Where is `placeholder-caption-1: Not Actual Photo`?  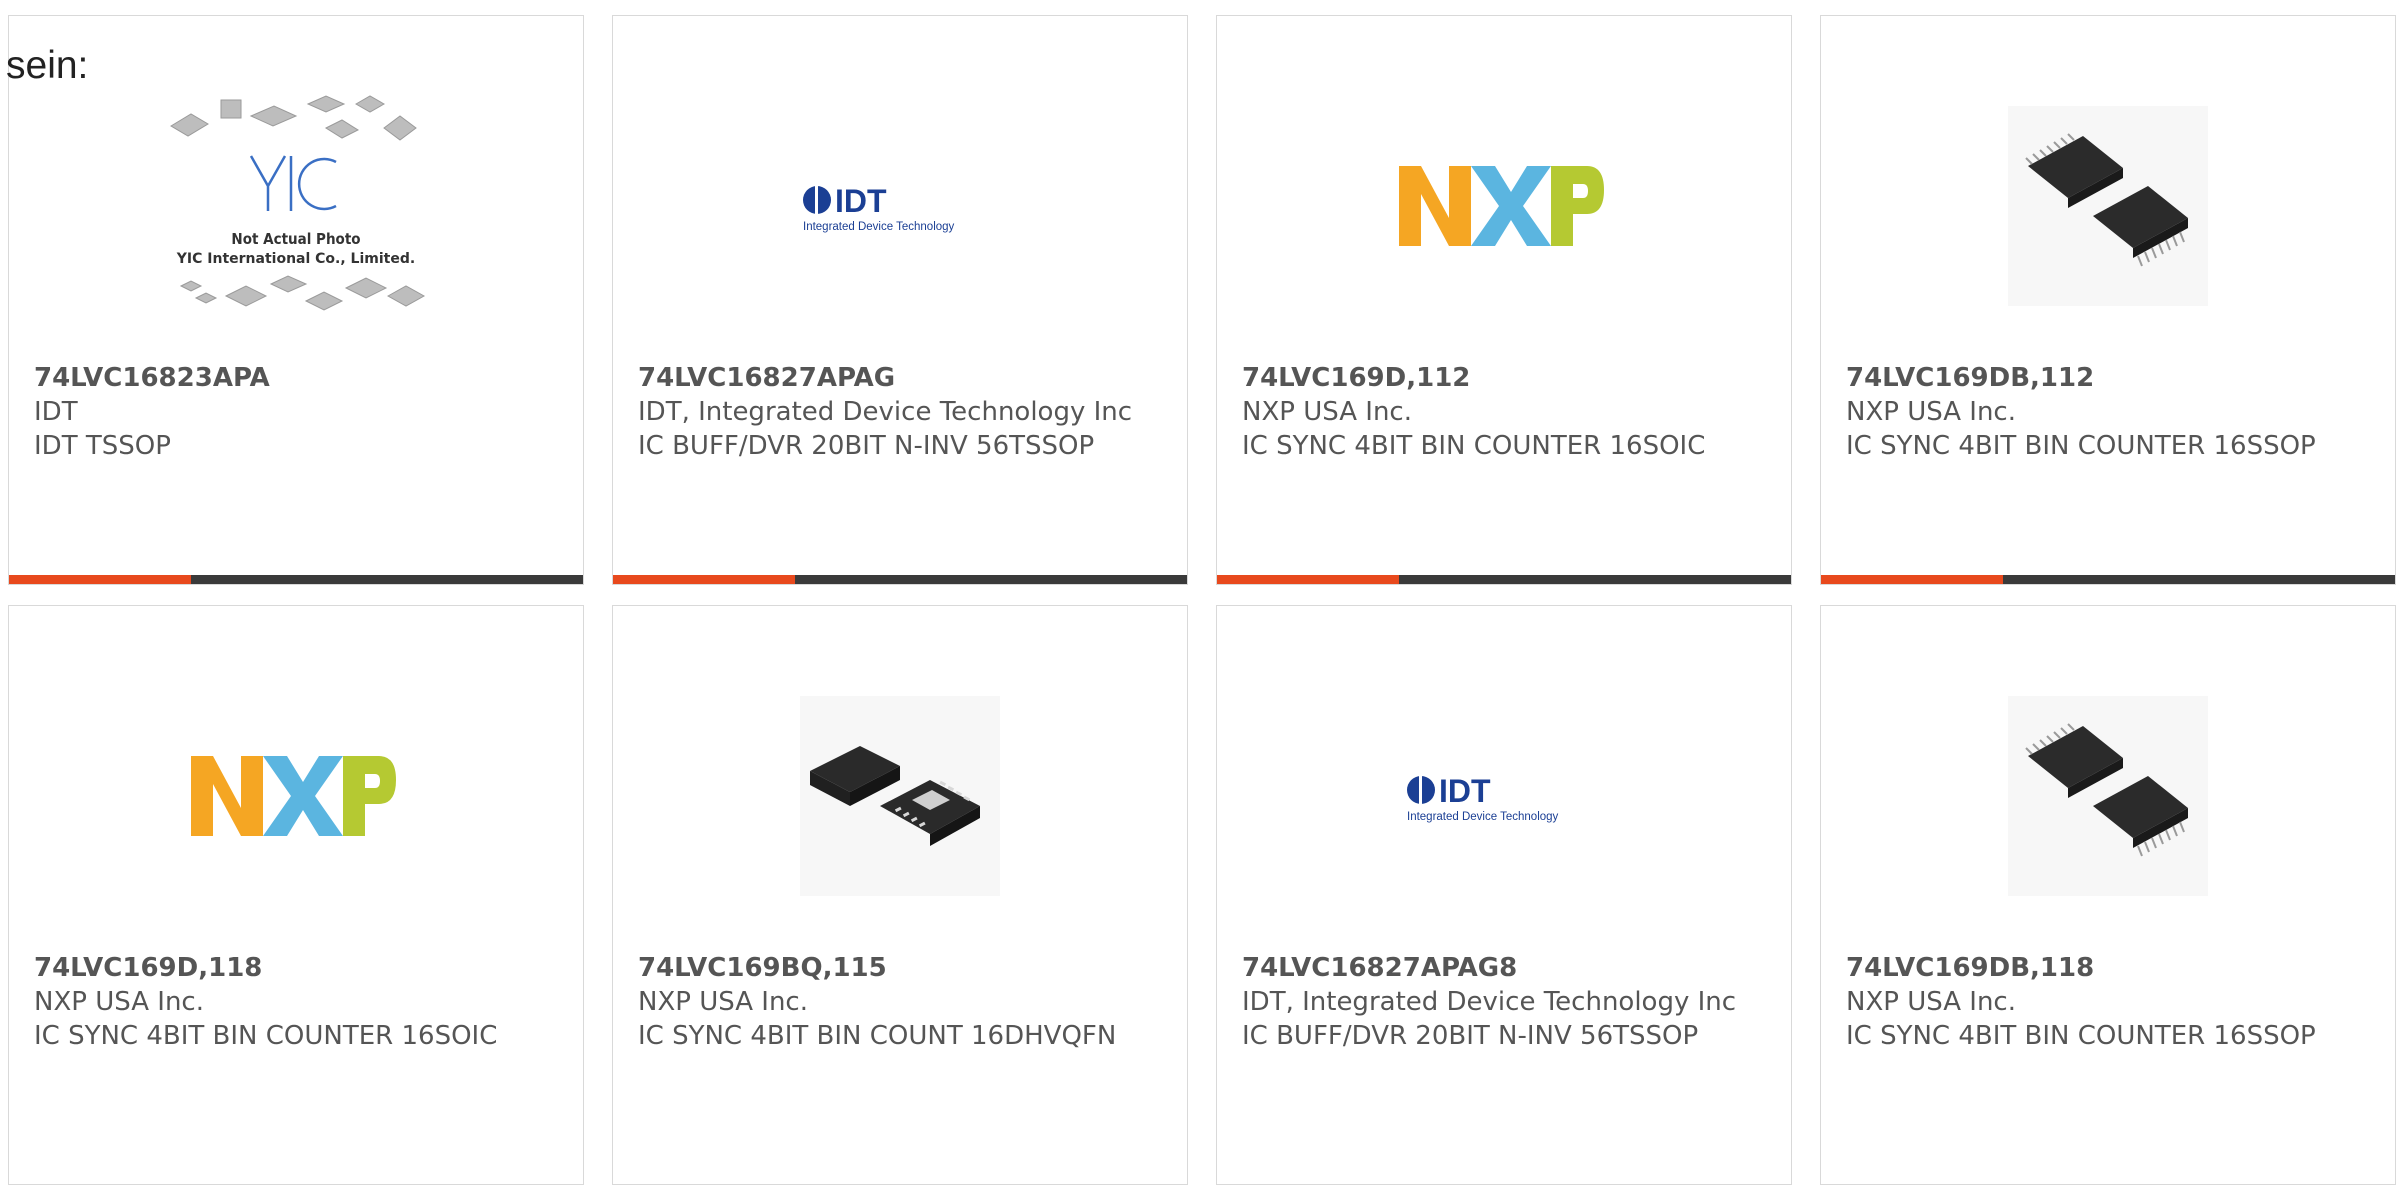
placeholder-caption-1: Not Actual Photo is located at coordinates (295, 239).